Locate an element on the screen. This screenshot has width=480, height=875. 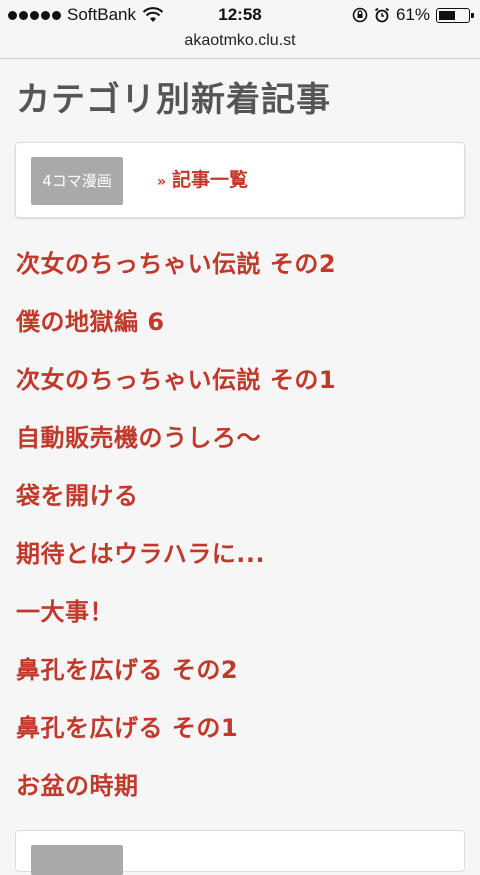
list-item: 鼻孔を広げる その2 is located at coordinates (176, 679).